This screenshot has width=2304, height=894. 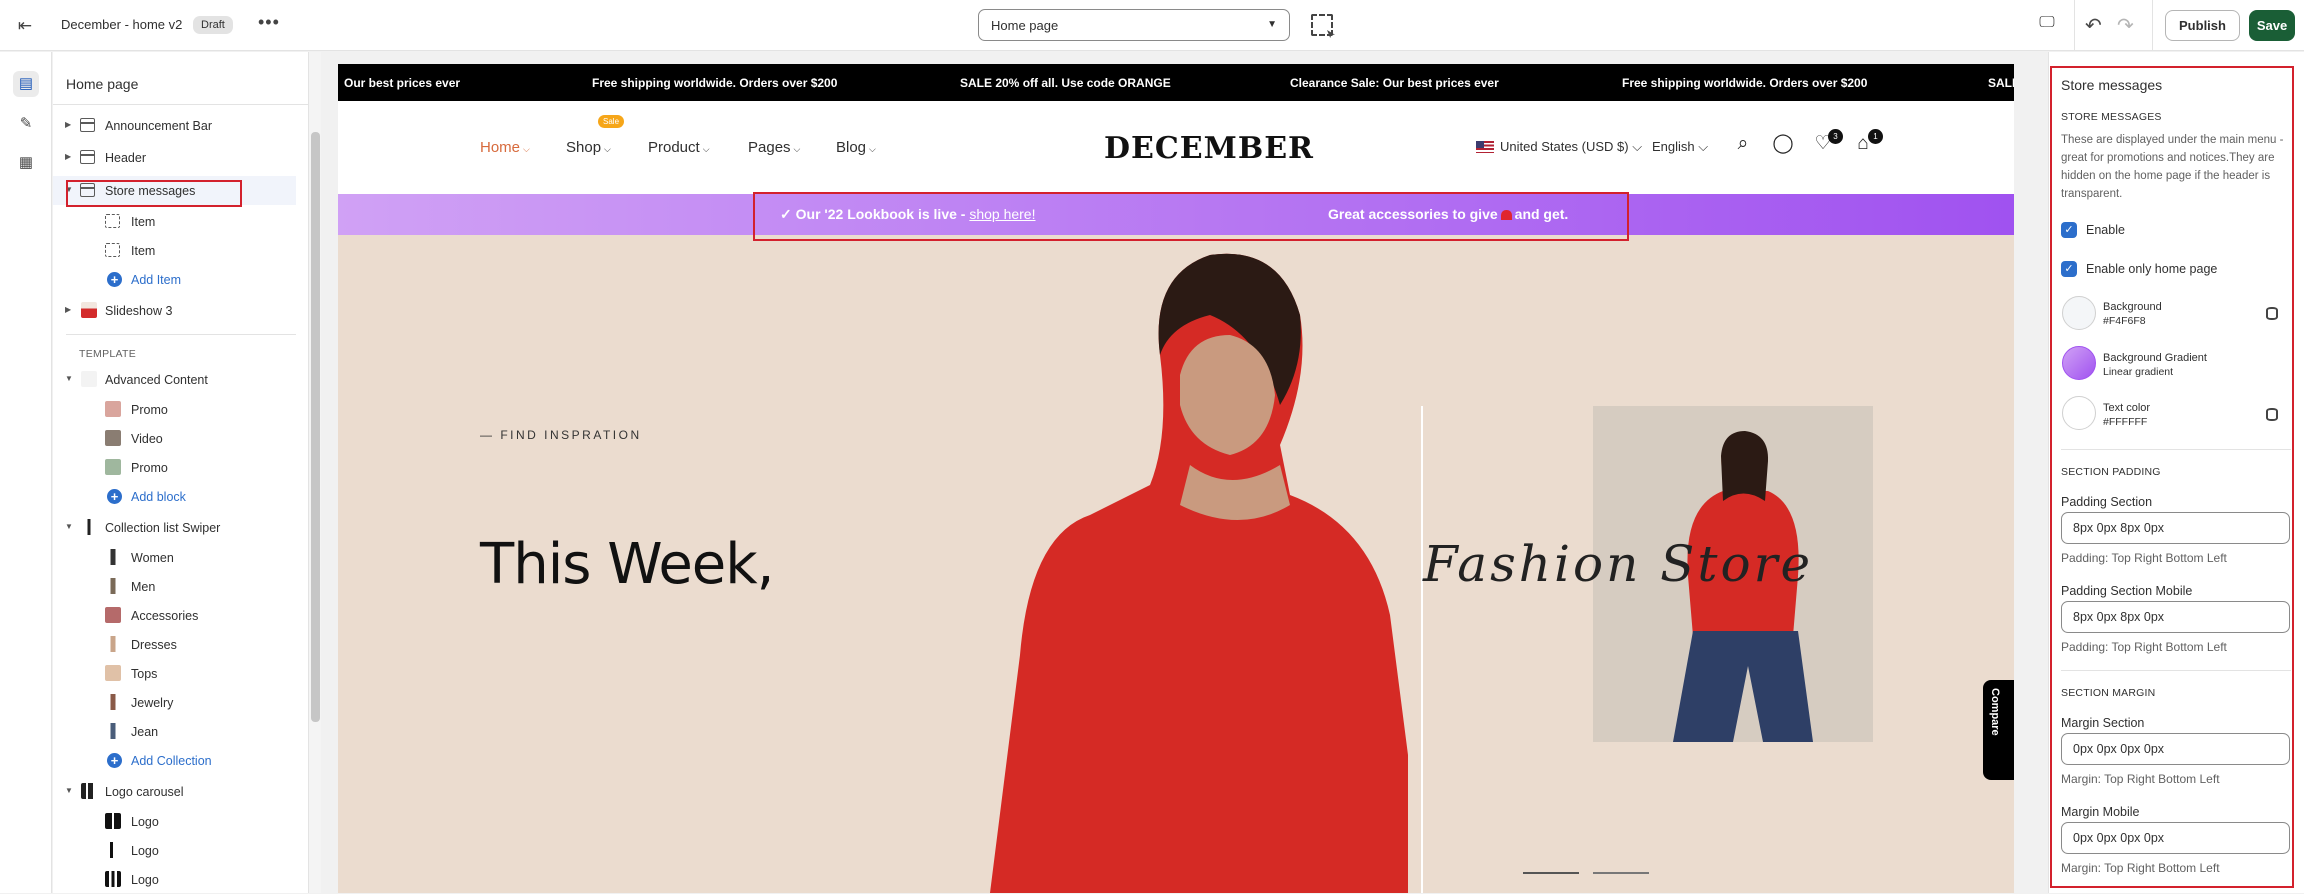 I want to click on block-collection: Men, so click(x=174, y=586).